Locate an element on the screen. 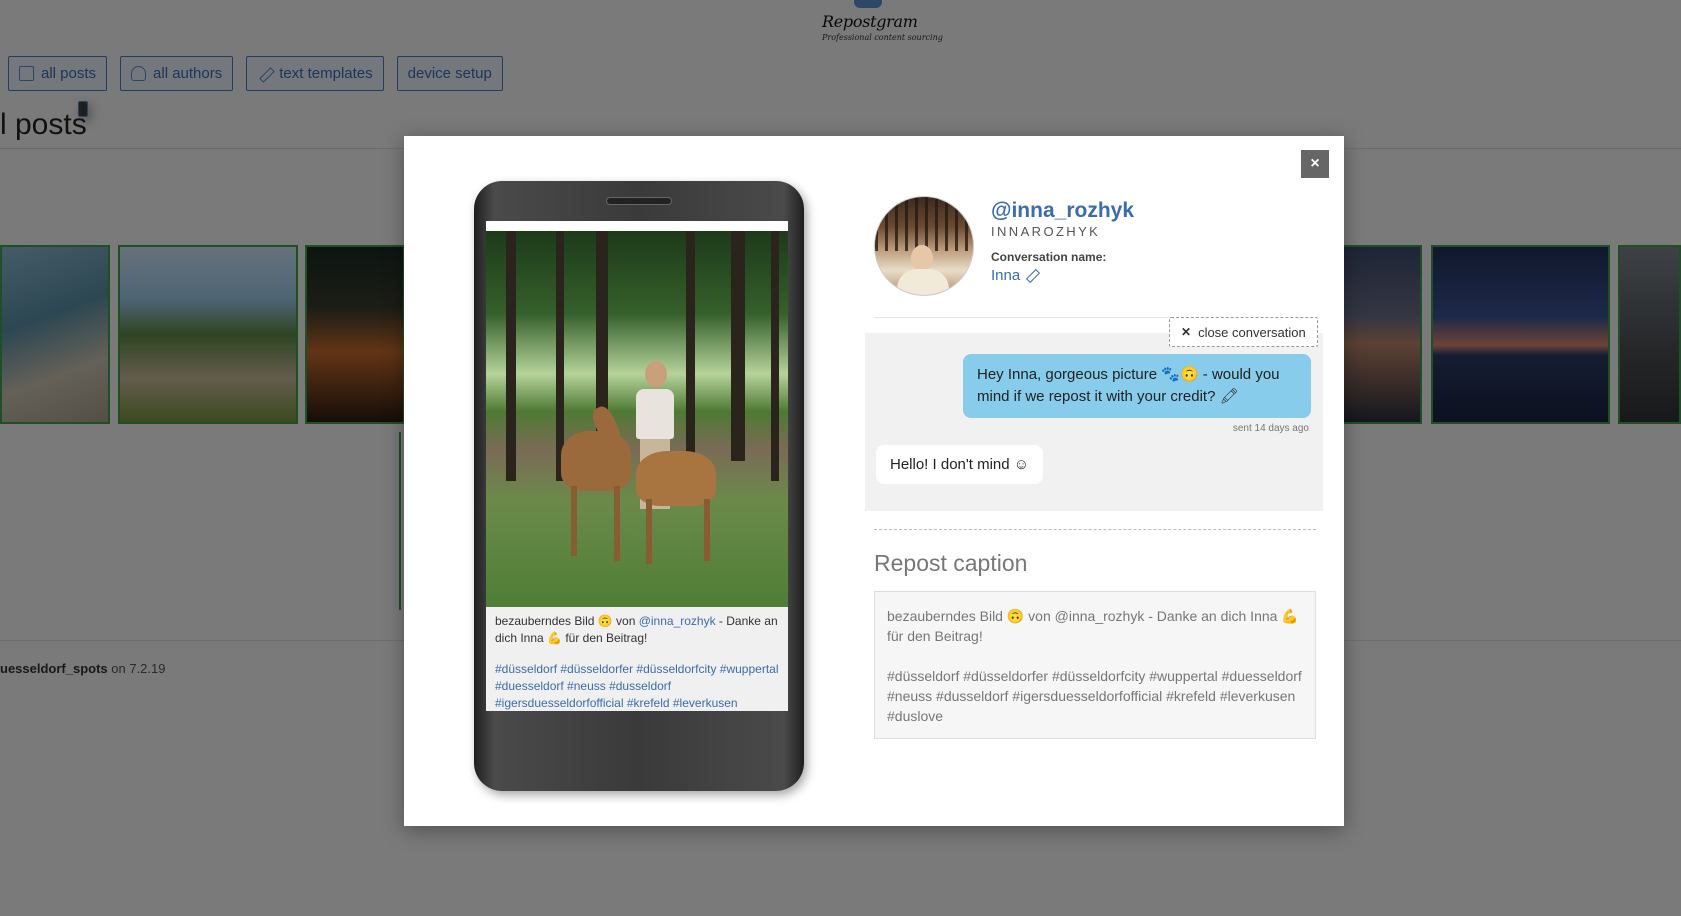 Image resolution: width=1681 pixels, height=916 pixels. modal-close-button: × is located at coordinates (1315, 164).